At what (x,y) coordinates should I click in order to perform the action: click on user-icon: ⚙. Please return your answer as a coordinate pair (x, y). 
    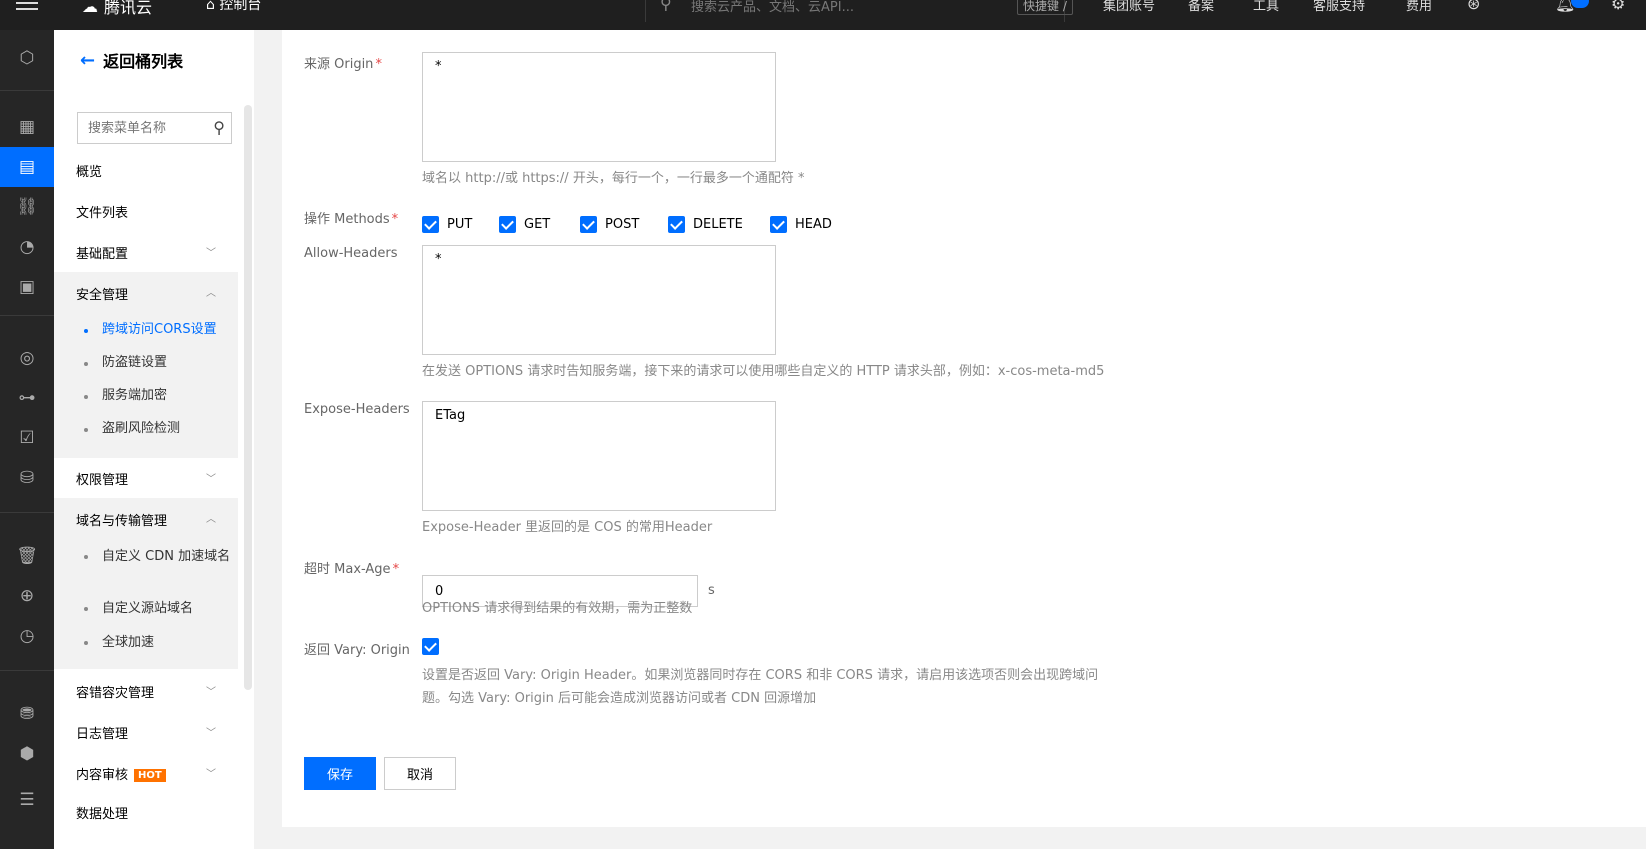
    Looking at the image, I should click on (1618, 6).